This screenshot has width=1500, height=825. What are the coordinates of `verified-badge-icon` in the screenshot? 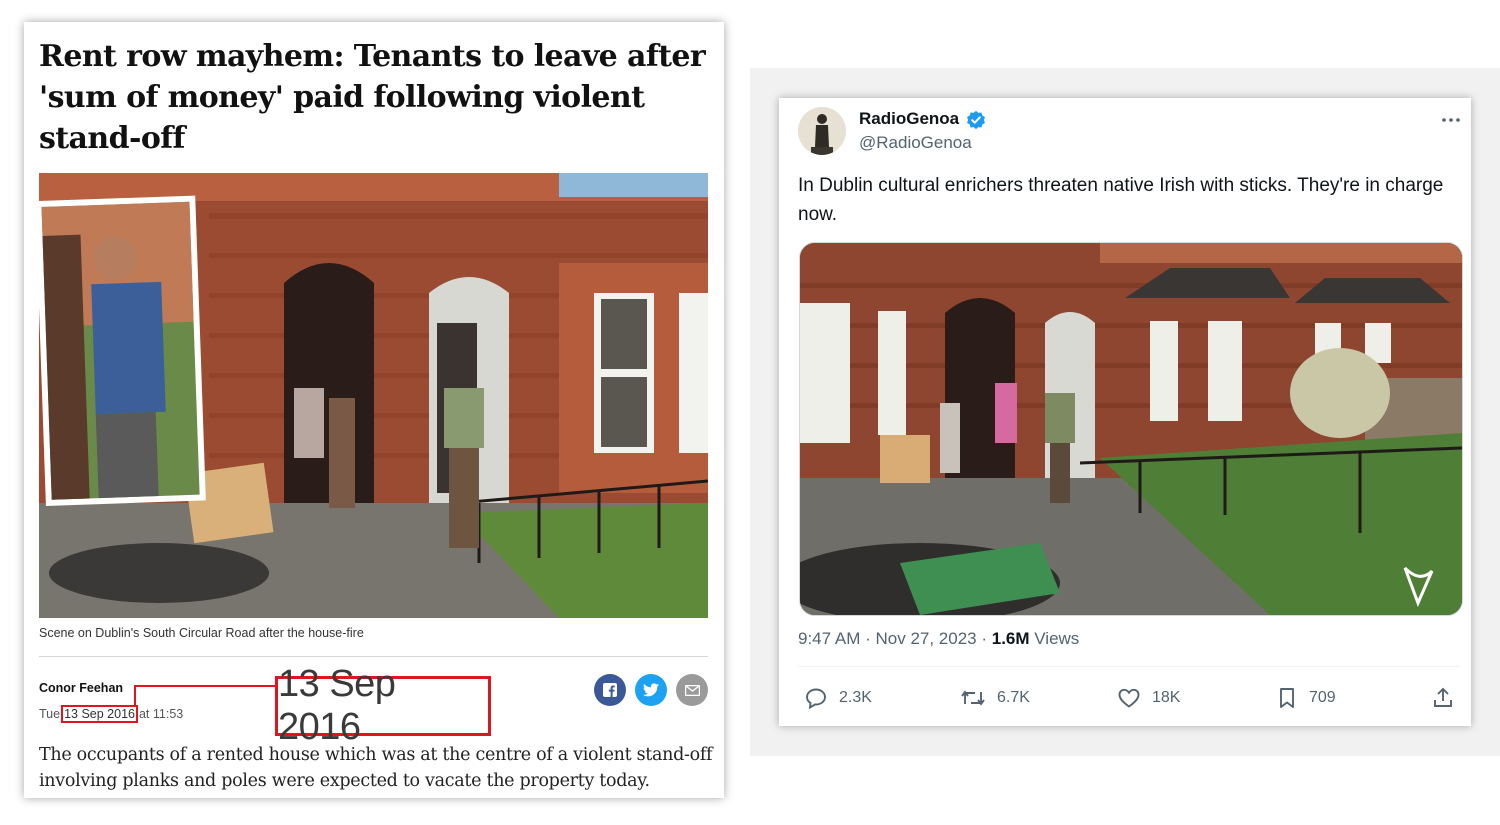 It's located at (976, 120).